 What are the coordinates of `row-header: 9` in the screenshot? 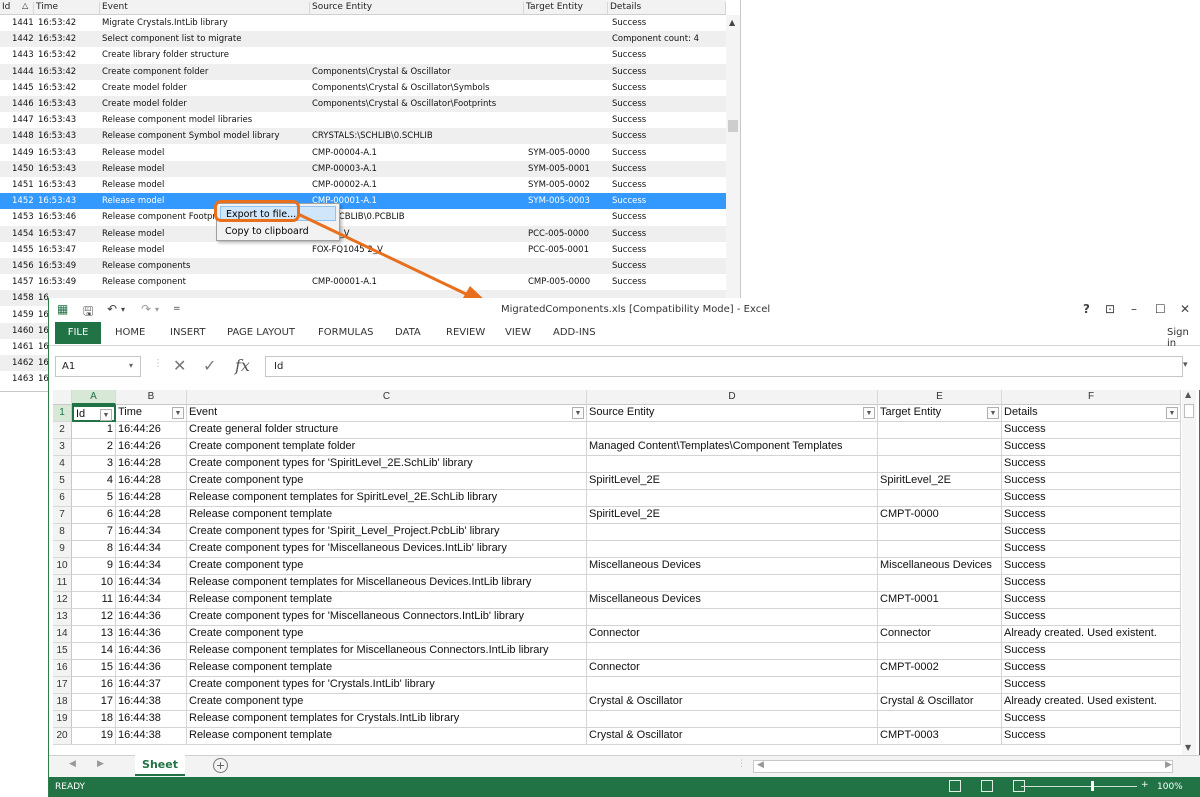 It's located at (62, 549).